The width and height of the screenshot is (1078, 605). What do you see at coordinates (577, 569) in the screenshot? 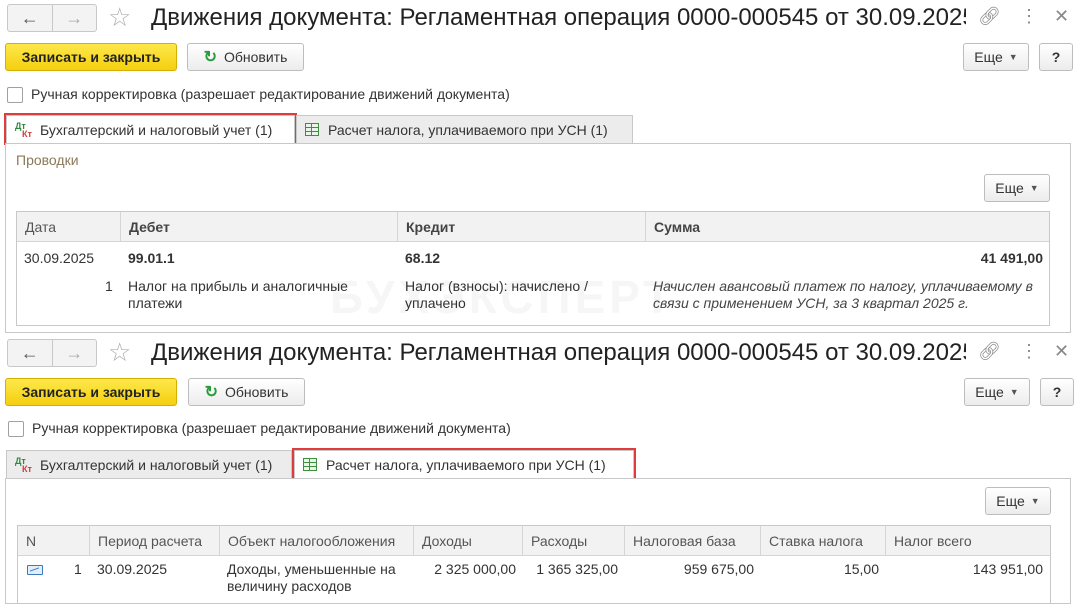
I see `row-expenses: 1 365 325,00` at bounding box center [577, 569].